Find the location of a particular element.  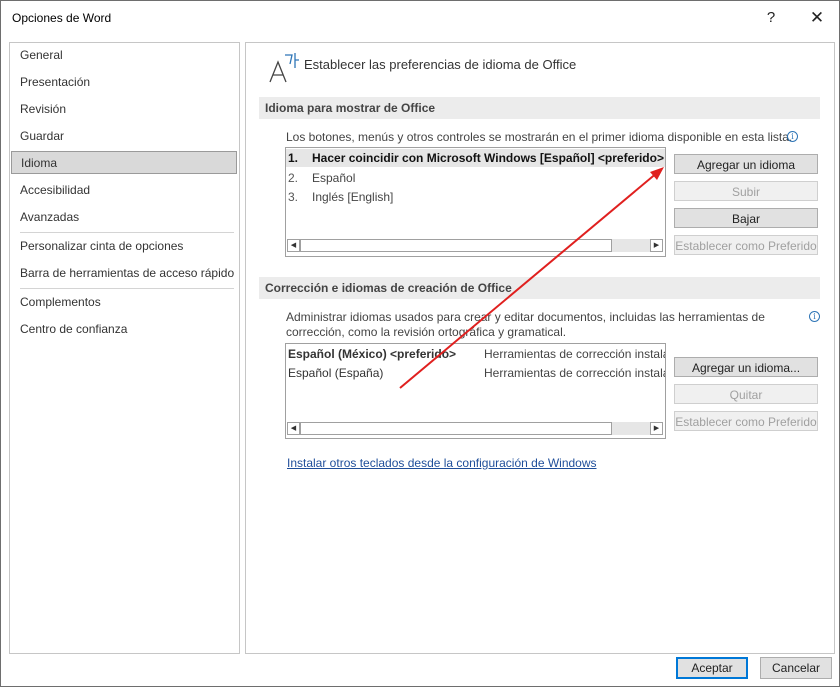

title-bar: Opciones de Word ? ✕ is located at coordinates (420, 18).